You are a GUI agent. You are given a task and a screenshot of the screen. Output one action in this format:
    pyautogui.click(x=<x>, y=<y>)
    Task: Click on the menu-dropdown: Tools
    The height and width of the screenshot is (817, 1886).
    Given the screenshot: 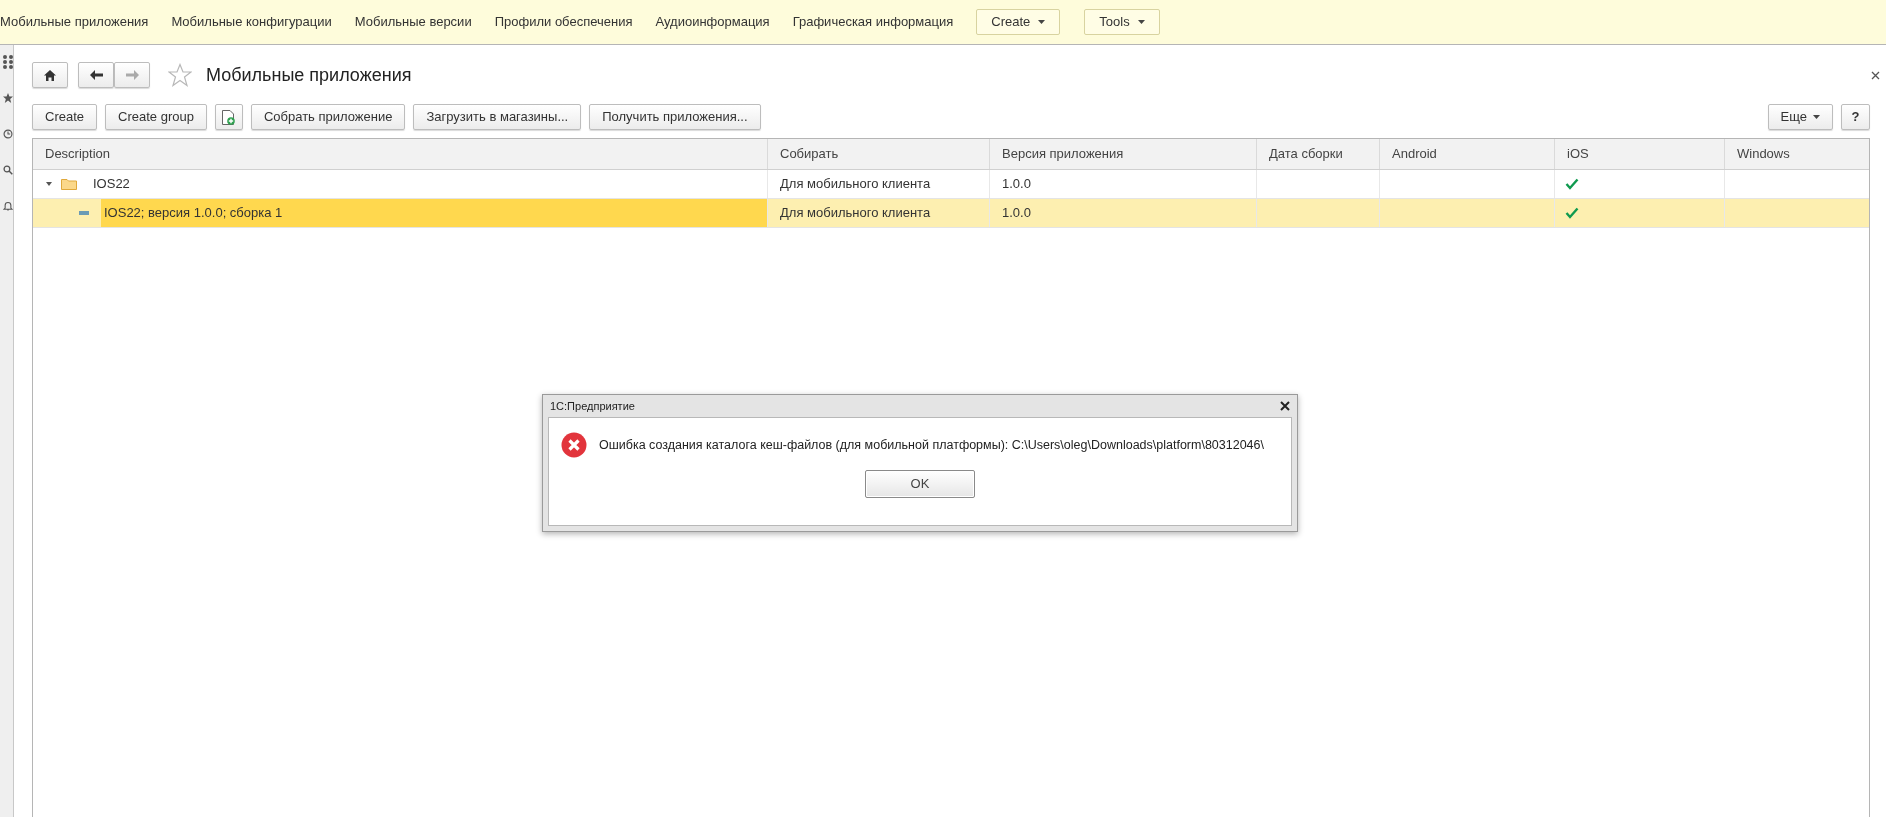 What is the action you would take?
    pyautogui.click(x=1122, y=22)
    